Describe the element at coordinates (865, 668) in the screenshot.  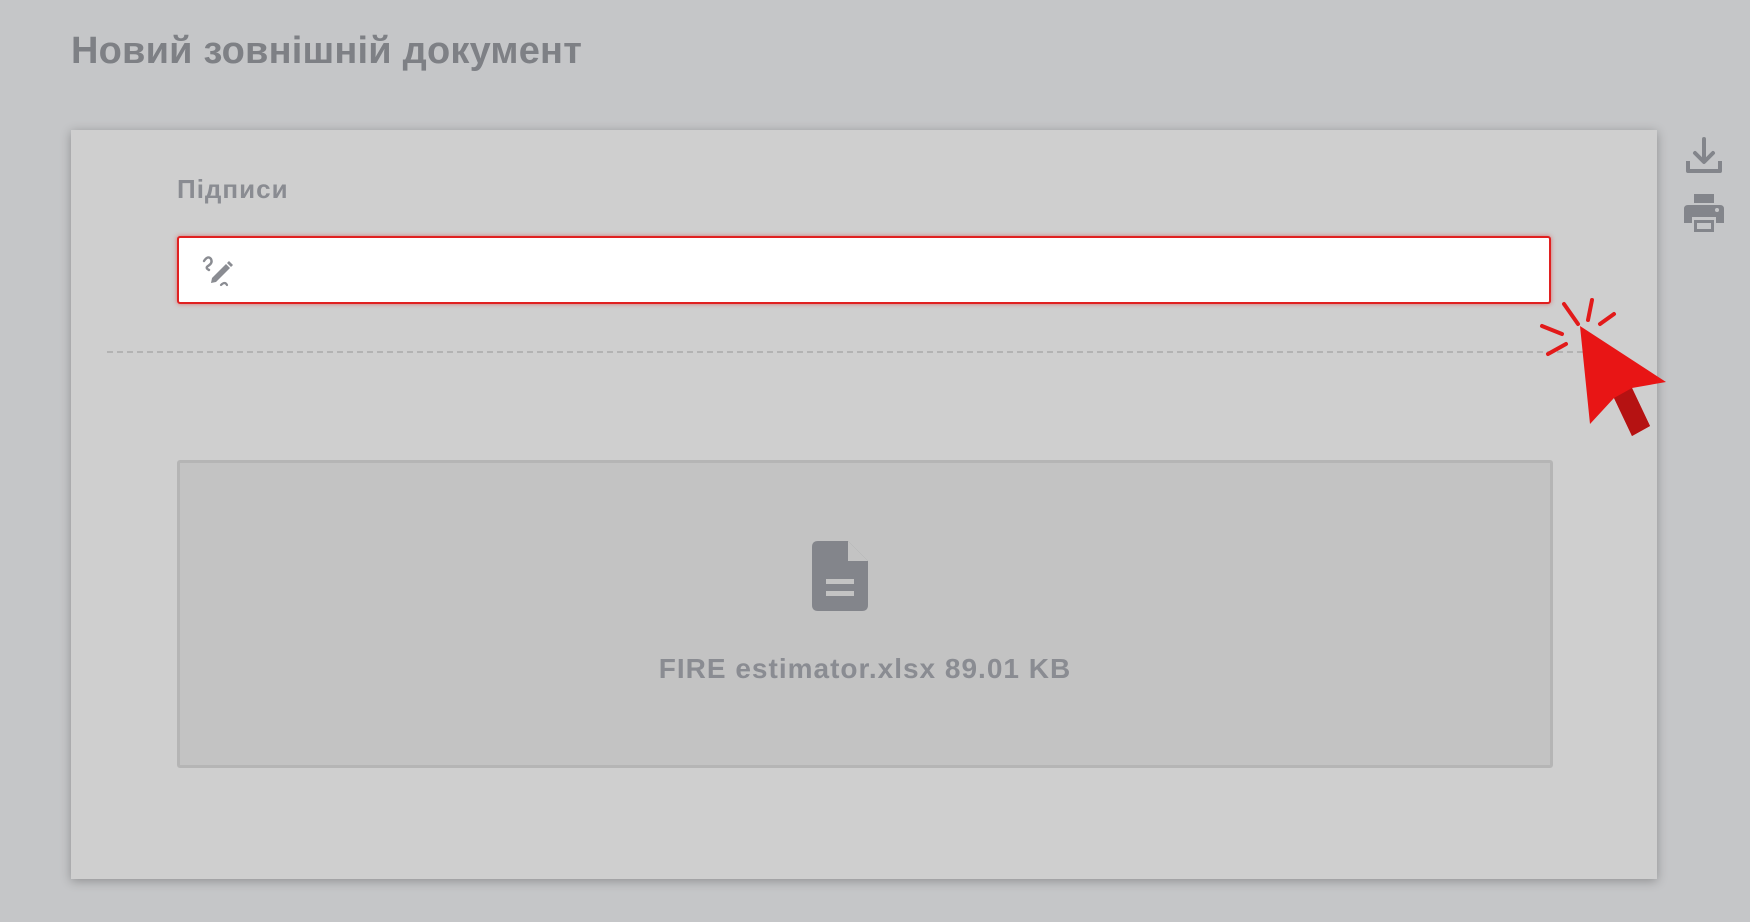
I see `file-caption: FIRE estimator.xlsx 89.01 KB` at that location.